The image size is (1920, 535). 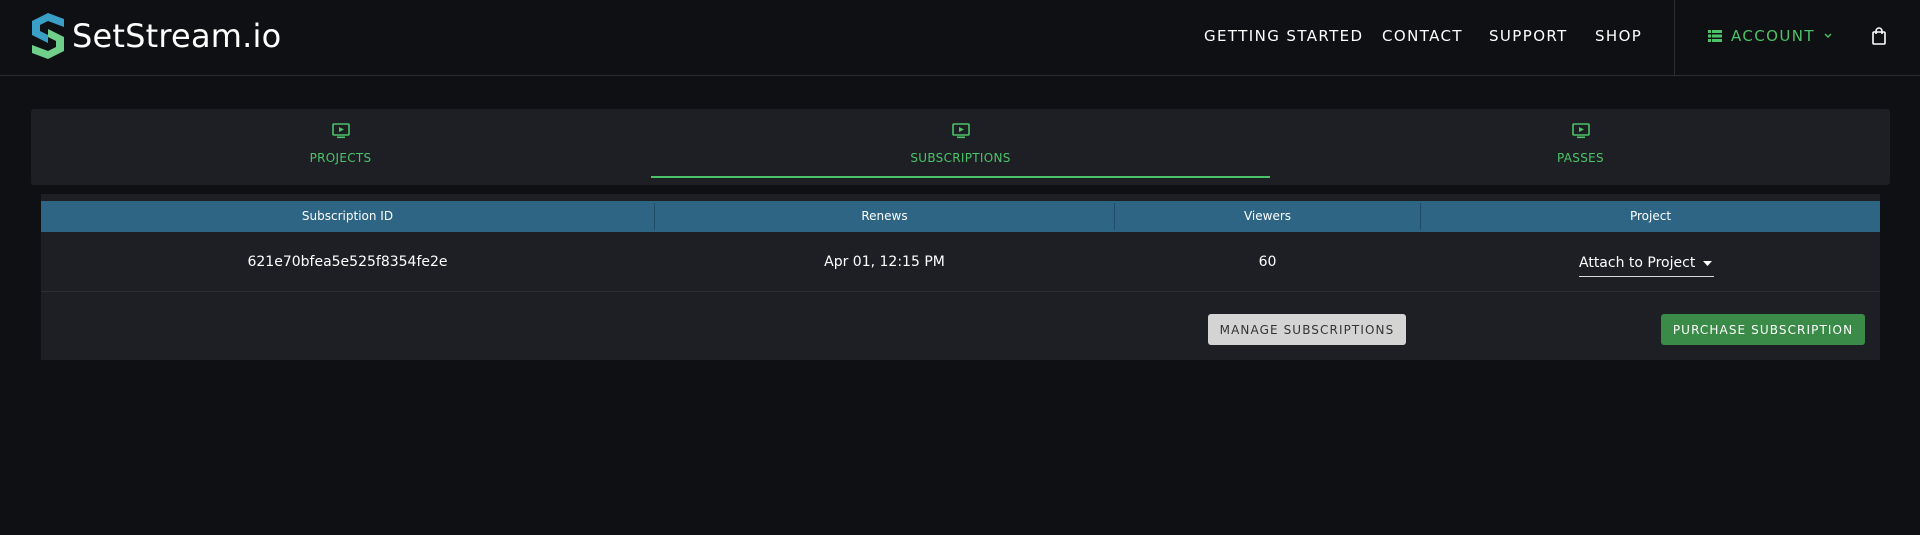 What do you see at coordinates (960, 158) in the screenshot?
I see `tab-label: SUBSCRIPTIONS` at bounding box center [960, 158].